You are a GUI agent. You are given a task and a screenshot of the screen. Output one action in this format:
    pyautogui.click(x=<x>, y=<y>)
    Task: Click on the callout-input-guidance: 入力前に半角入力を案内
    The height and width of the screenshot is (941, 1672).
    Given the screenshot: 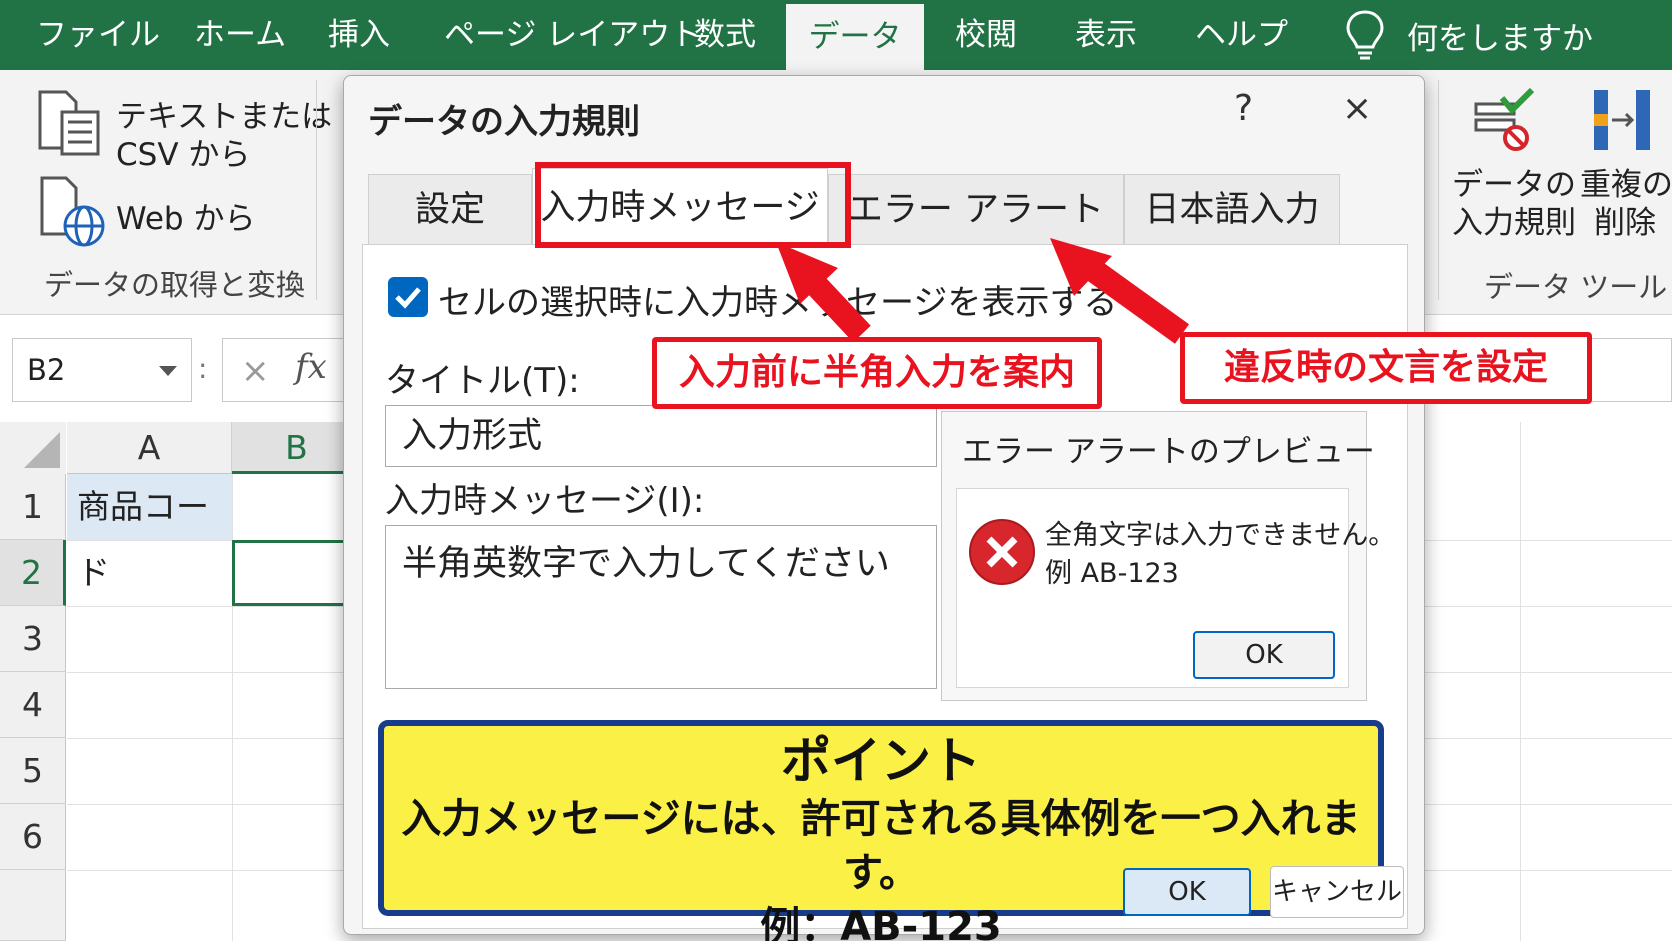 What is the action you would take?
    pyautogui.click(x=877, y=373)
    